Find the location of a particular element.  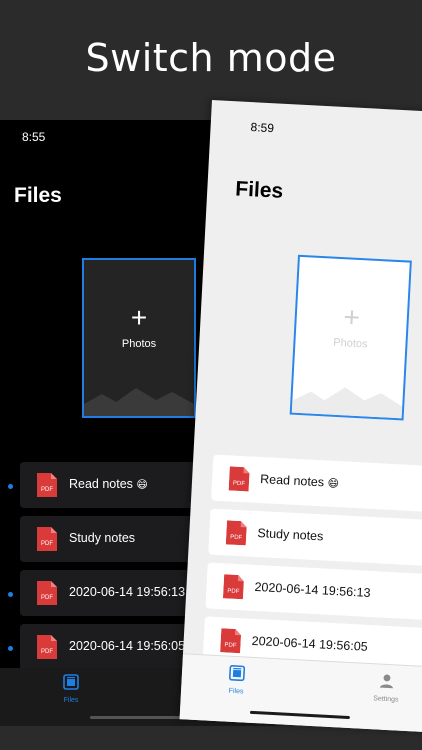

tab-settings: Settings is located at coordinates (387, 688).